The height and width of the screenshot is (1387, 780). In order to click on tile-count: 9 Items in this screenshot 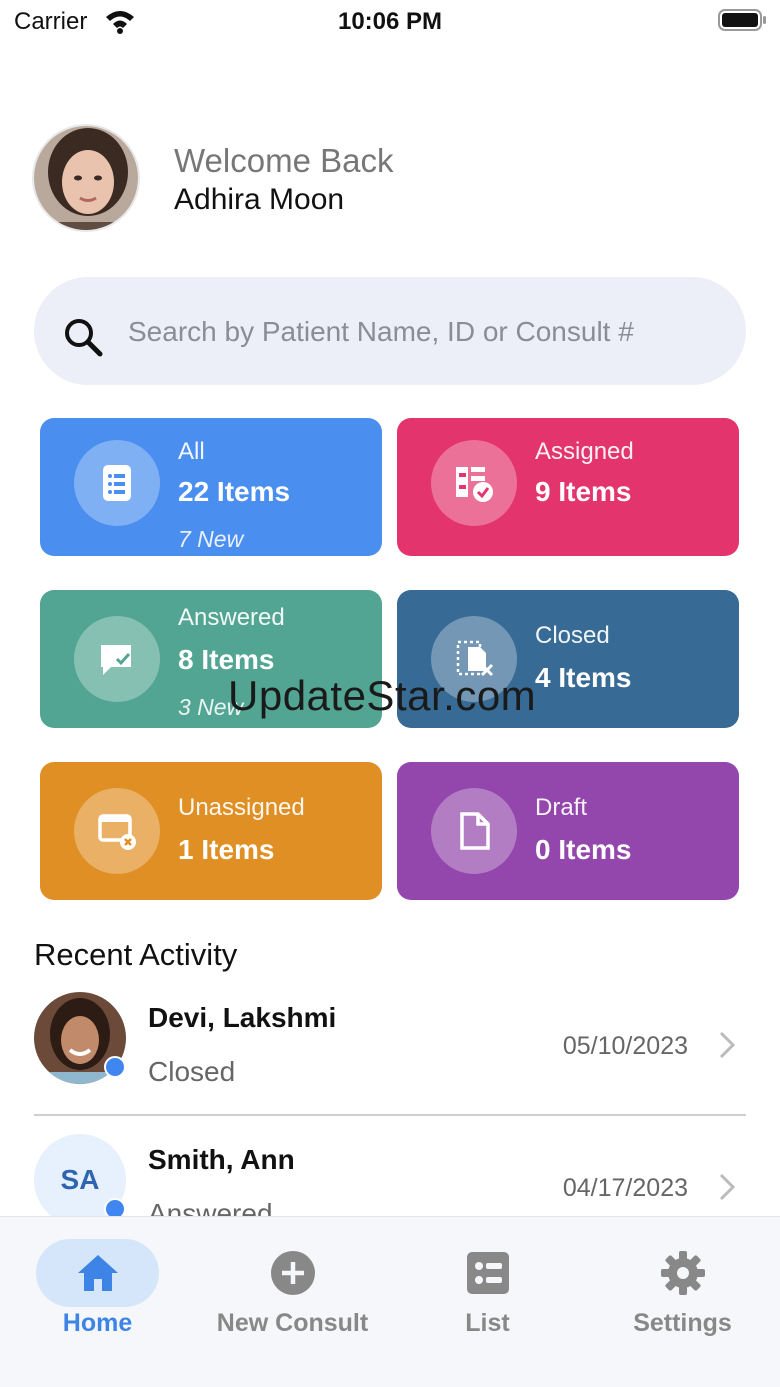, I will do `click(583, 491)`.